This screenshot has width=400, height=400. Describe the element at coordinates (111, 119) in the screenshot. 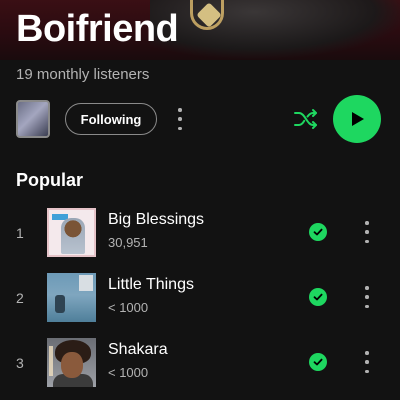

I see `following-button: Following` at that location.